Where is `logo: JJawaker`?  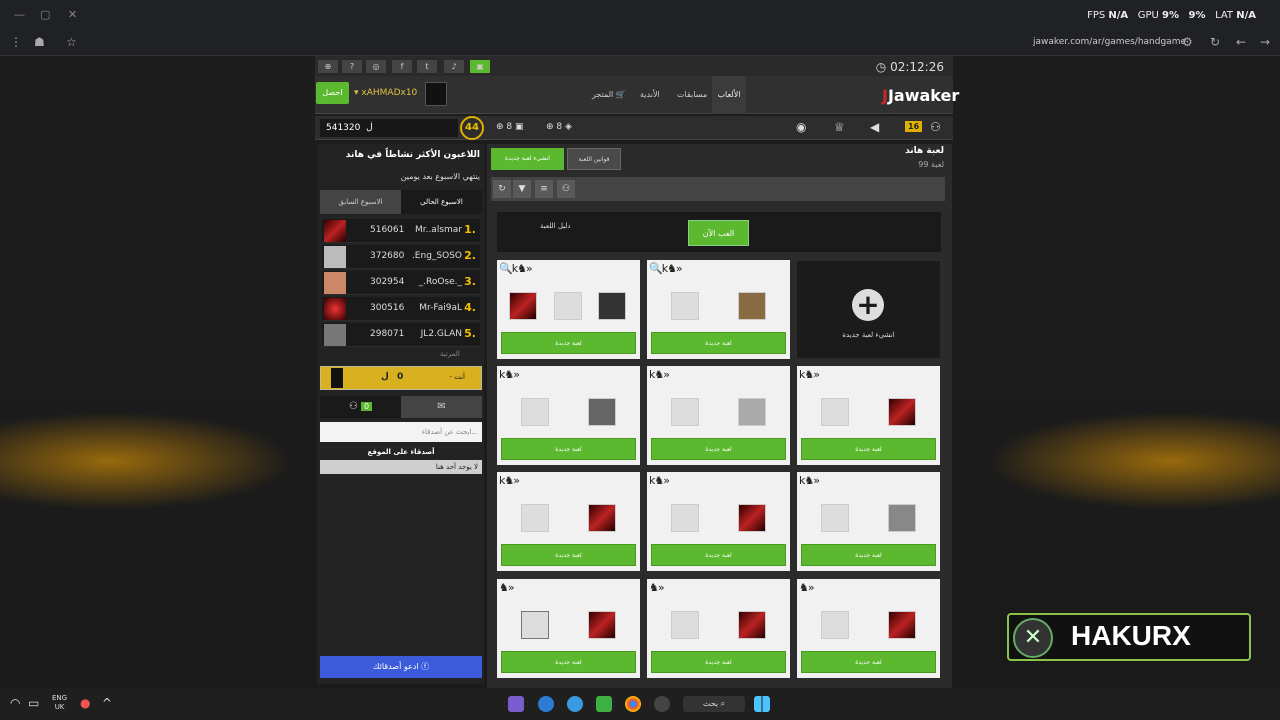 logo: JJawaker is located at coordinates (920, 95).